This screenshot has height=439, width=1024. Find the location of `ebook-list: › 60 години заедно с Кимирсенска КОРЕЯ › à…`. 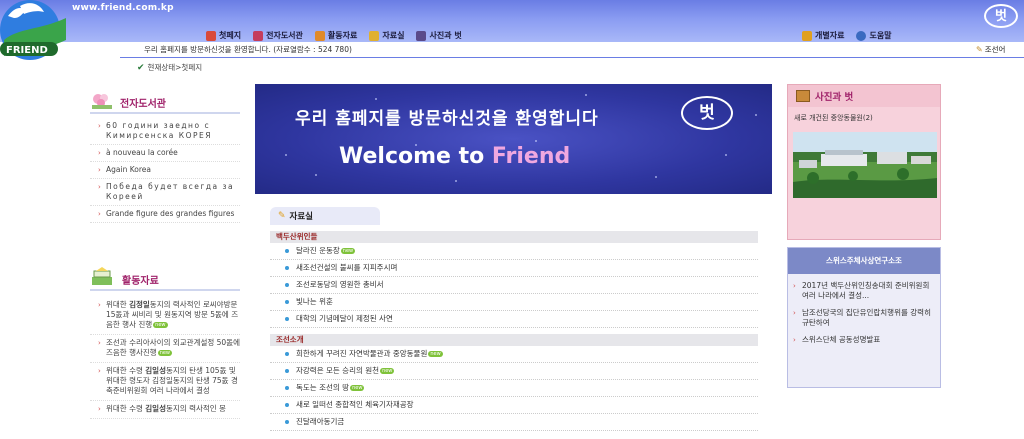

ebook-list: › 60 години заедно с Кимирсенска КОРЕЯ › à… is located at coordinates (165, 170).